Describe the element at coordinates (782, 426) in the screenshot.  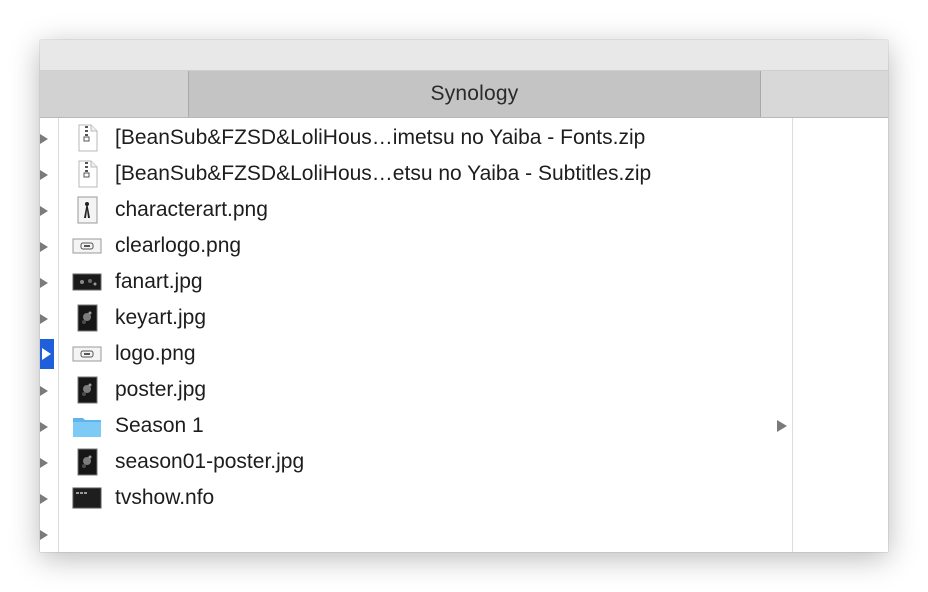
I see `disclosure-arrow-icon` at that location.